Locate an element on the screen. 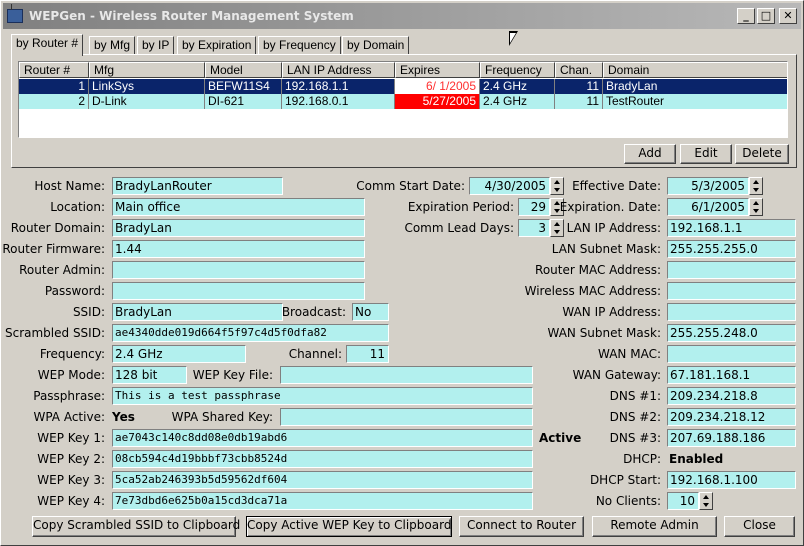 The height and width of the screenshot is (546, 804). cell-mfg: D-Link is located at coordinates (147, 101).